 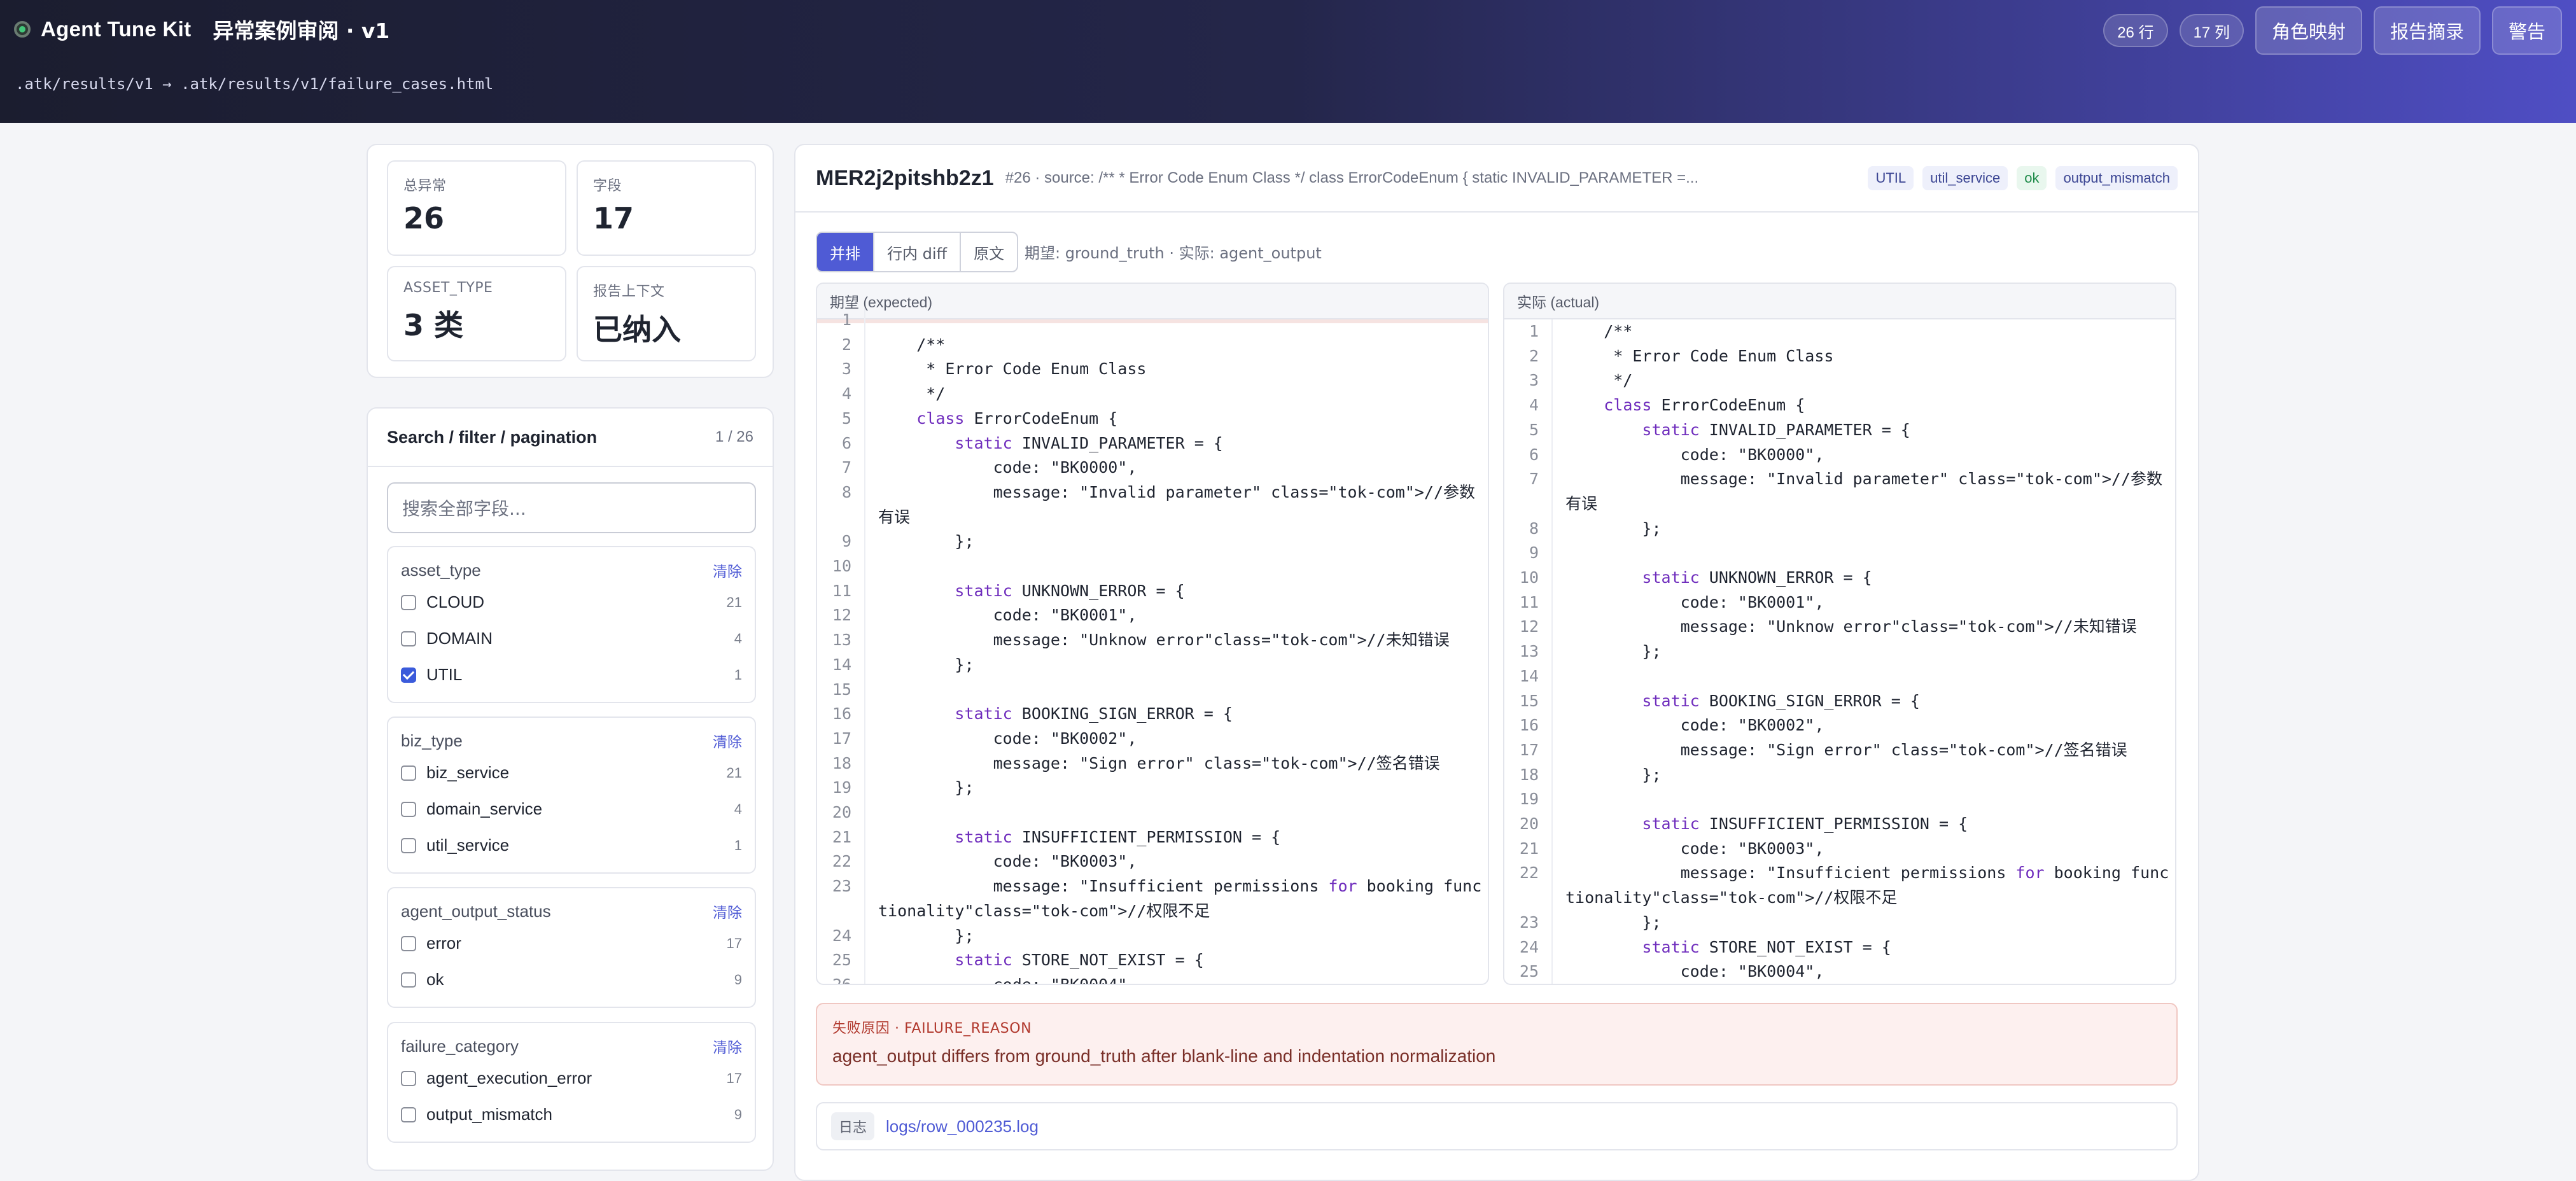 I want to click on cols-count-pill: 17 列, so click(x=2211, y=30).